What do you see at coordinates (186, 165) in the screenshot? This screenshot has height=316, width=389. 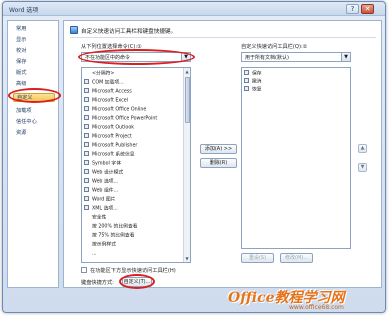 I see `commands-scrollbar: ▲ ▼` at bounding box center [186, 165].